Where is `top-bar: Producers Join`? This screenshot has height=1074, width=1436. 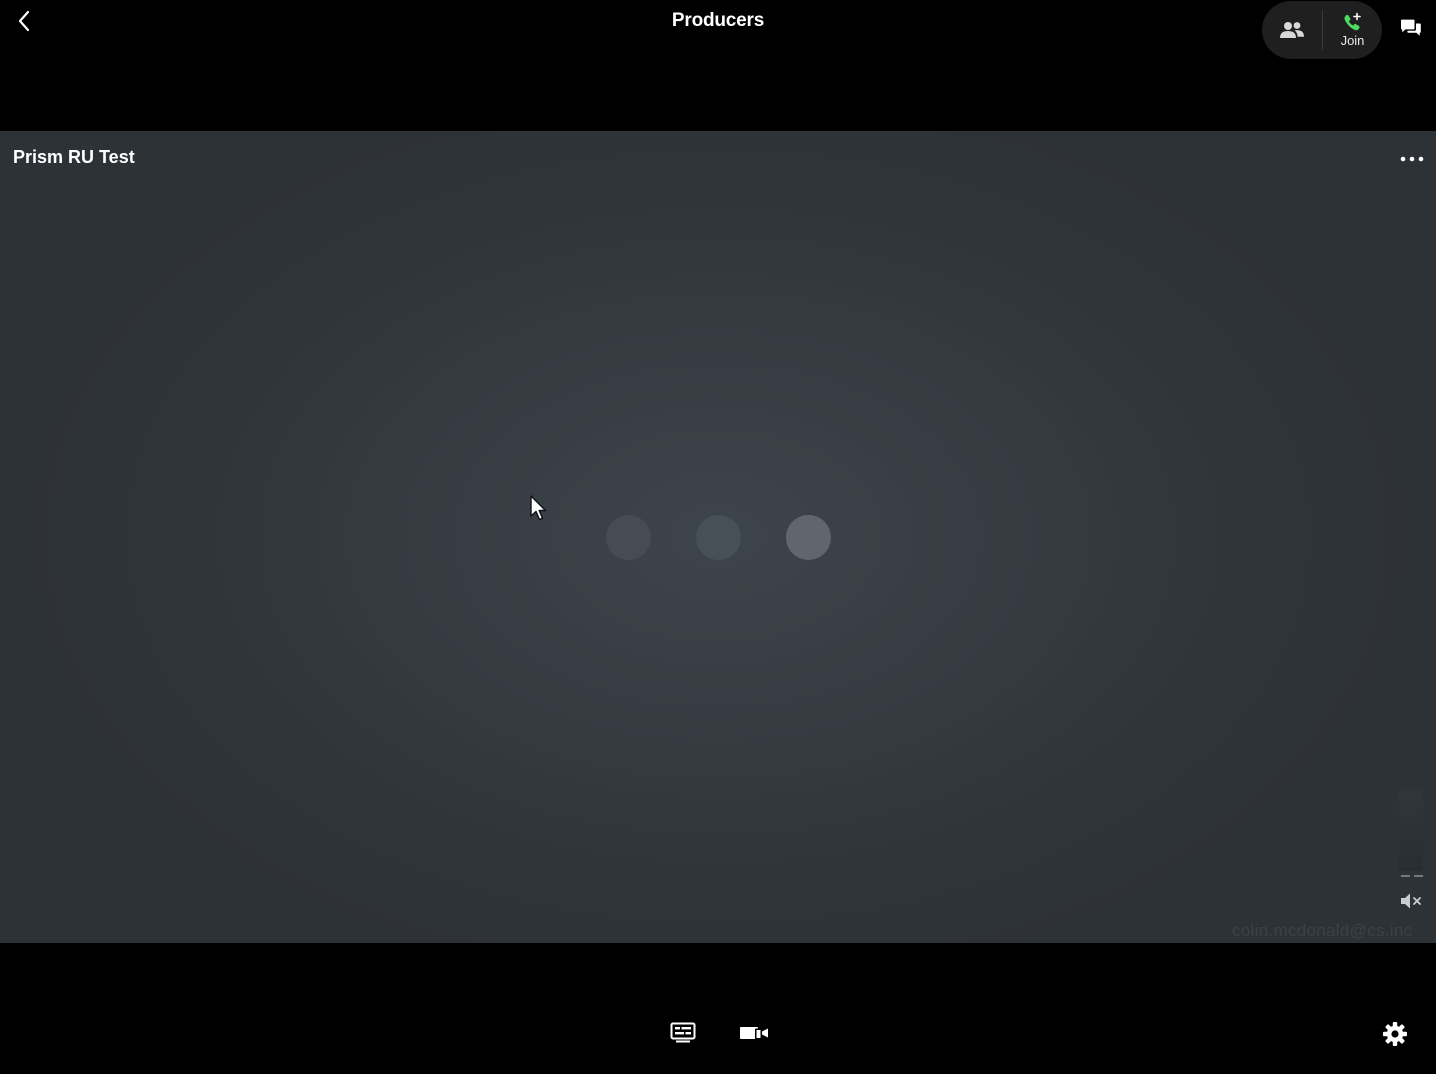
top-bar: Producers Join is located at coordinates (718, 65).